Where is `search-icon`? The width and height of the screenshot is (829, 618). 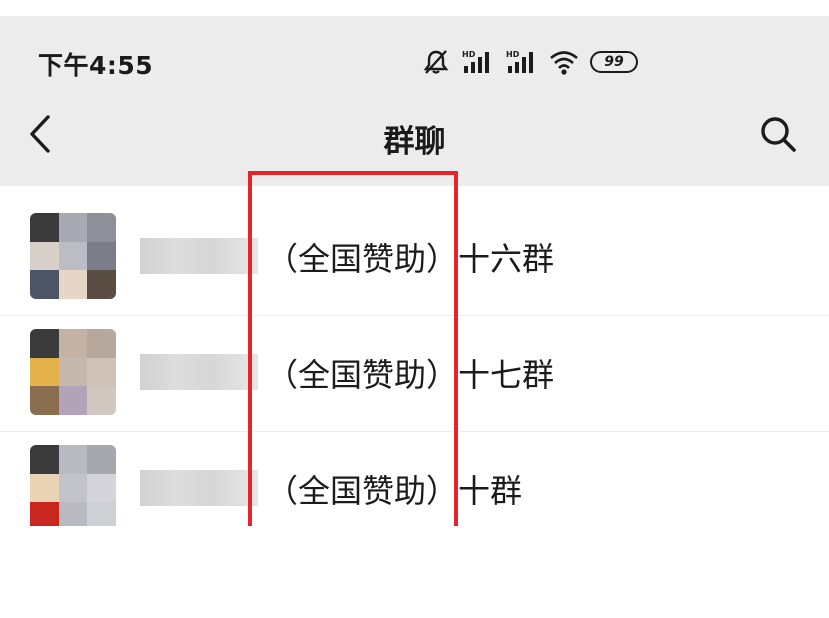 search-icon is located at coordinates (778, 136).